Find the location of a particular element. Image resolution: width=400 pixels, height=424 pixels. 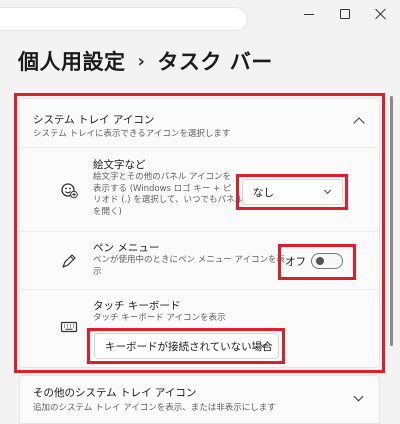

keyboard-icon is located at coordinates (69, 327).